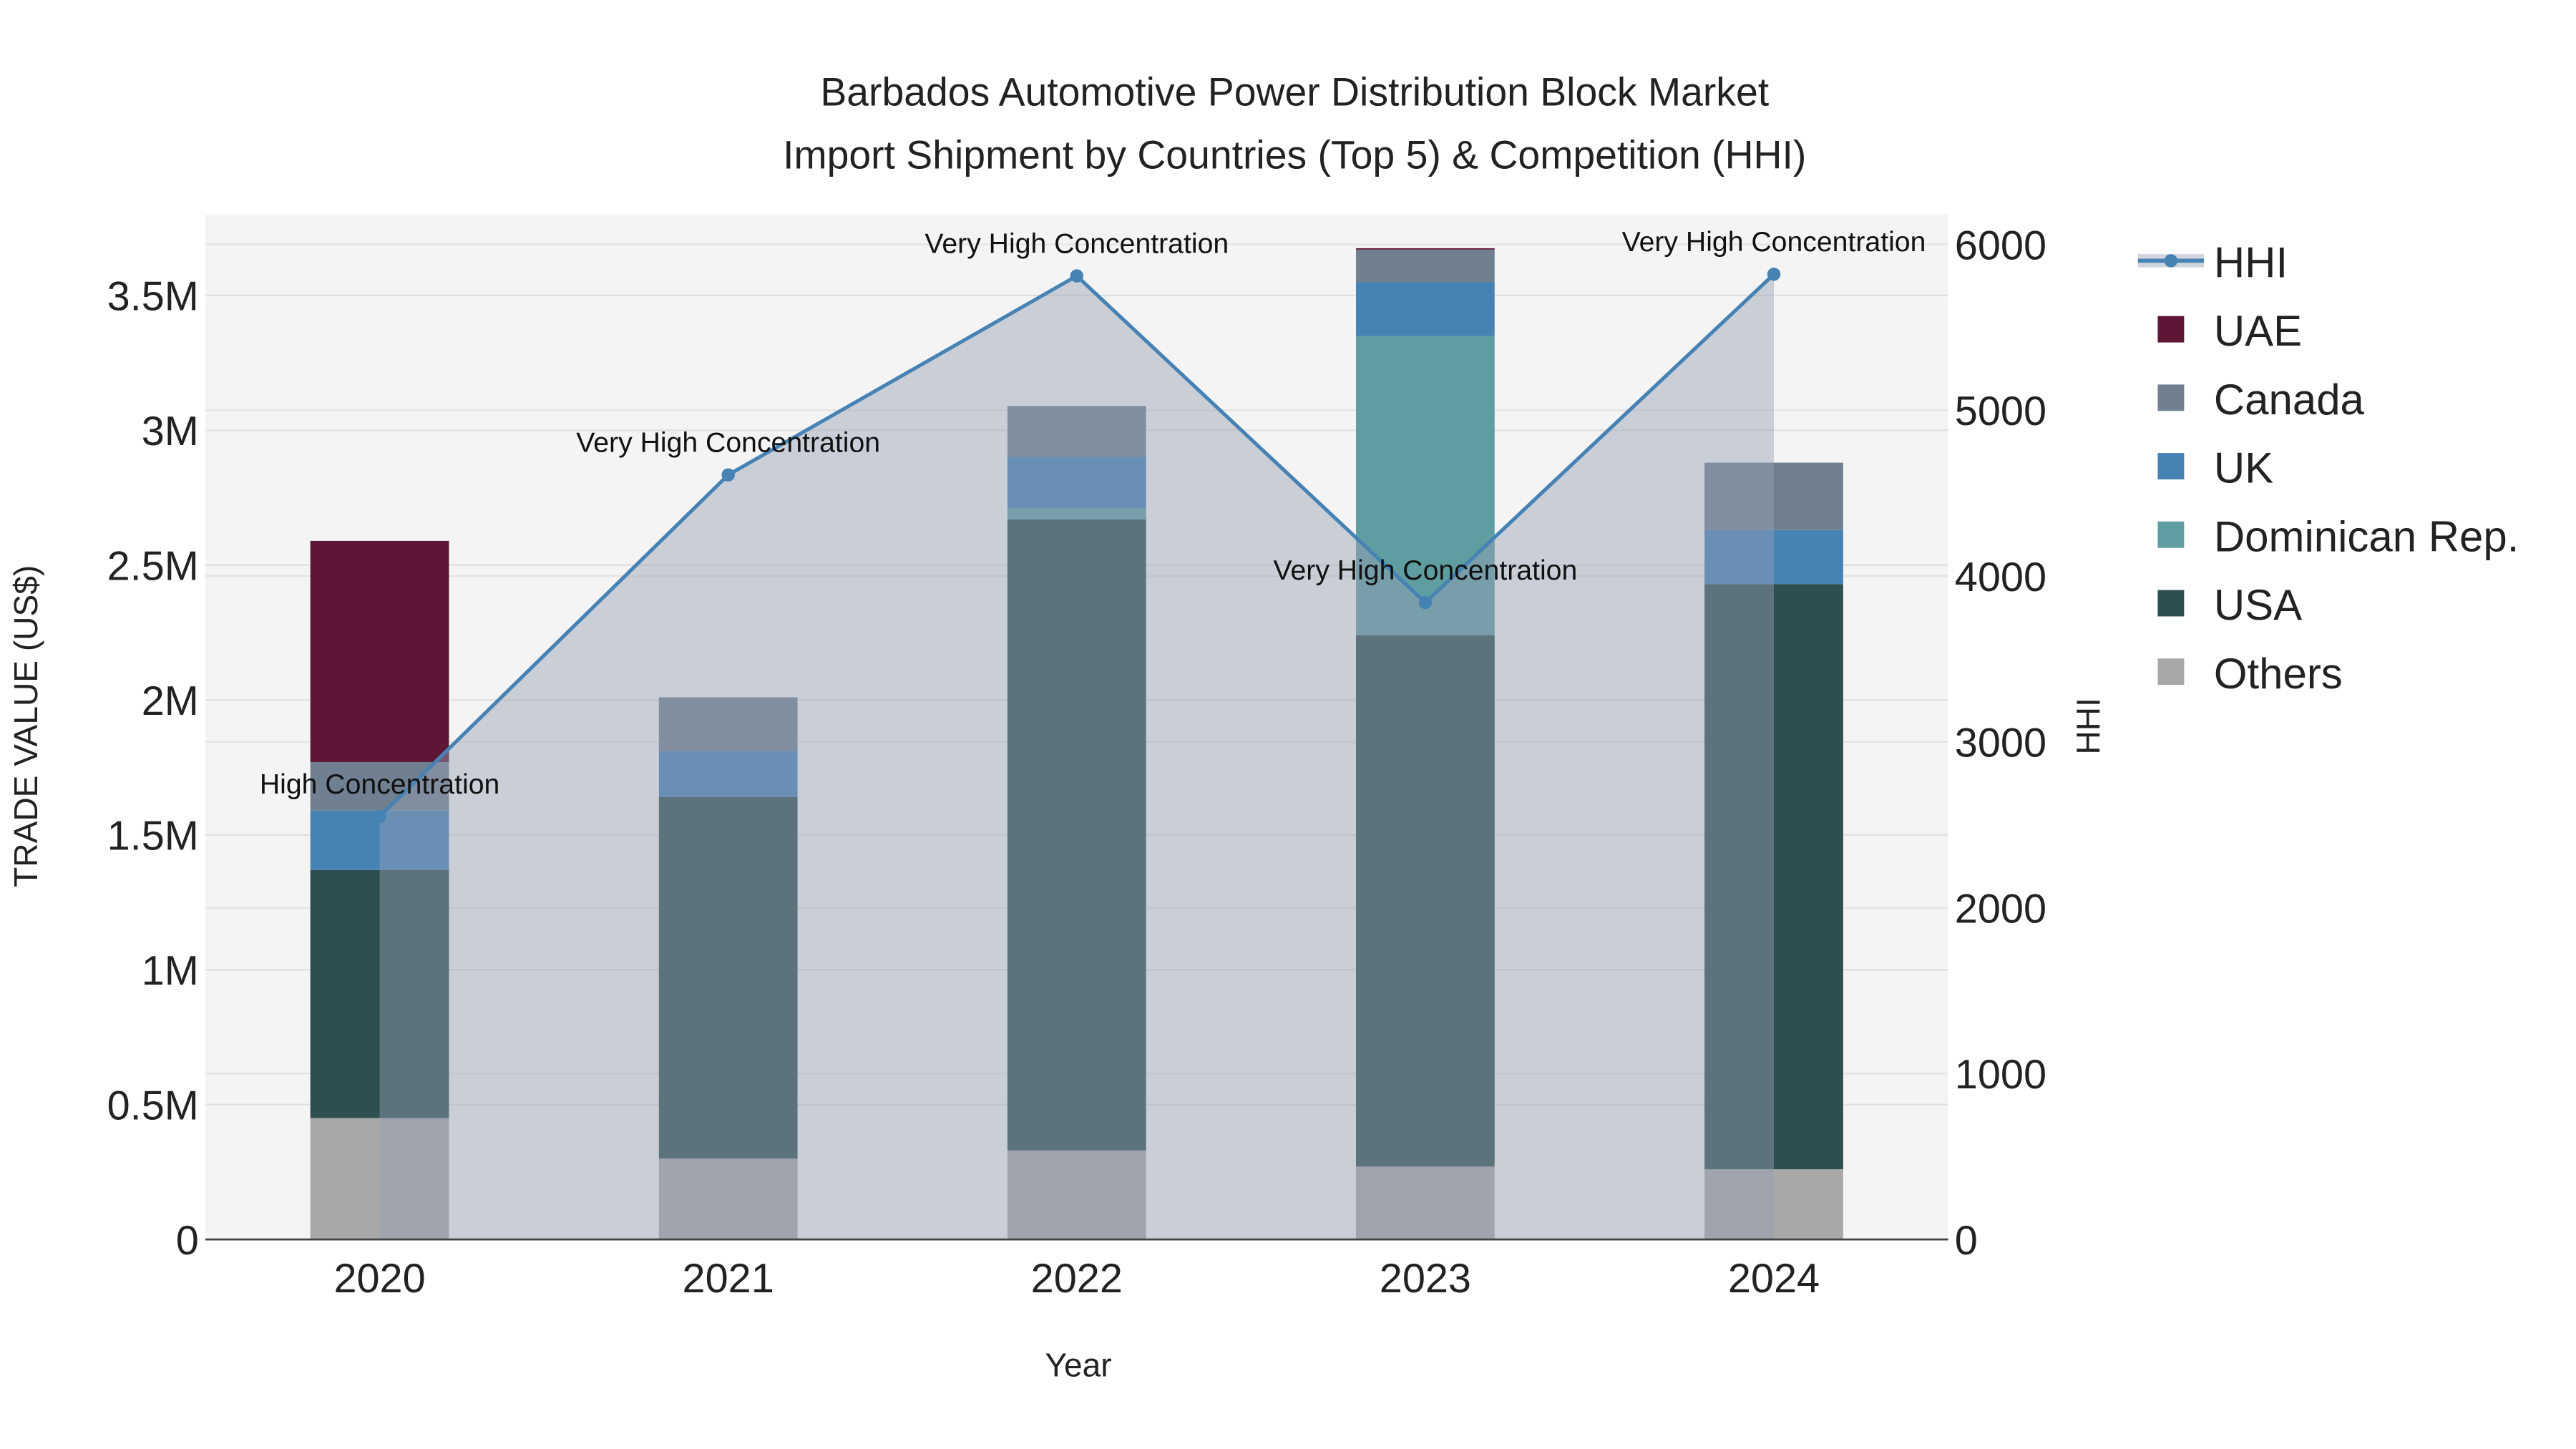 This screenshot has width=2576, height=1449. What do you see at coordinates (2366, 536) in the screenshot?
I see `legend-label: Dominican Rep.` at bounding box center [2366, 536].